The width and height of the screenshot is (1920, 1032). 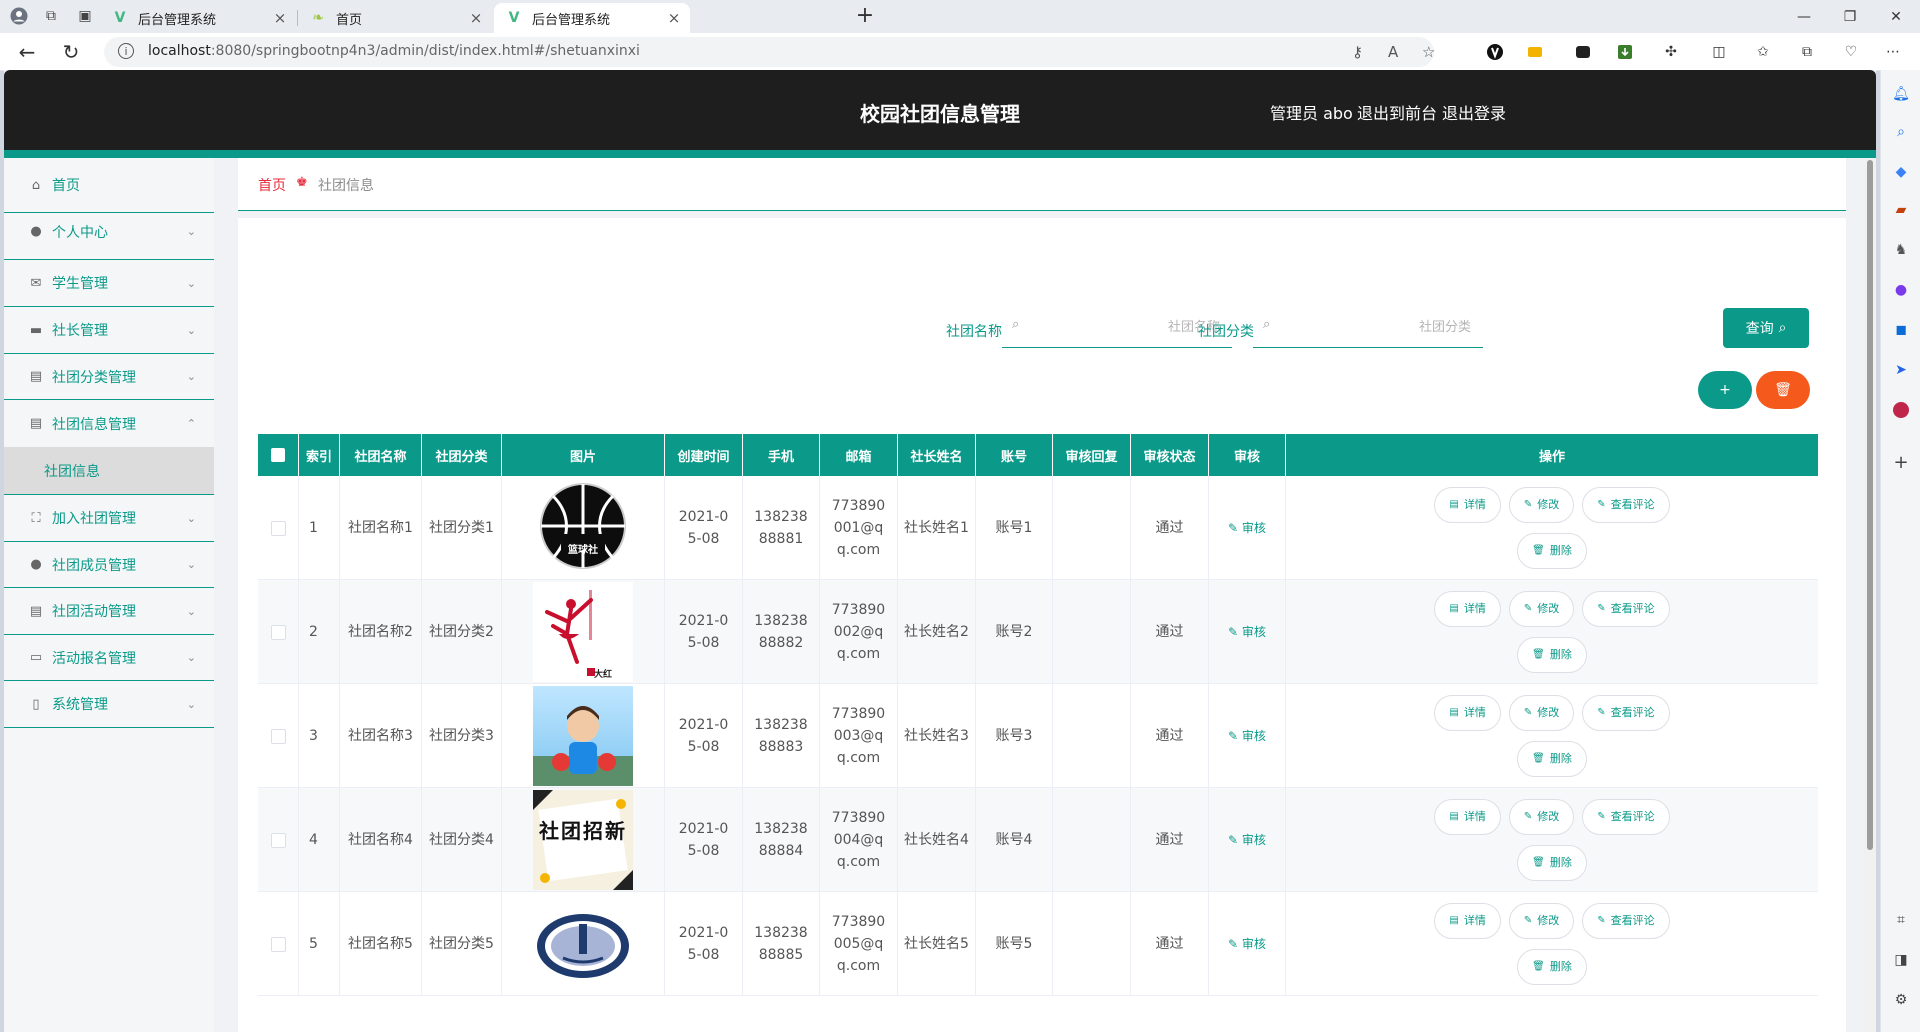 What do you see at coordinates (1851, 52) in the screenshot?
I see `browser-essentials-icon: ♡` at bounding box center [1851, 52].